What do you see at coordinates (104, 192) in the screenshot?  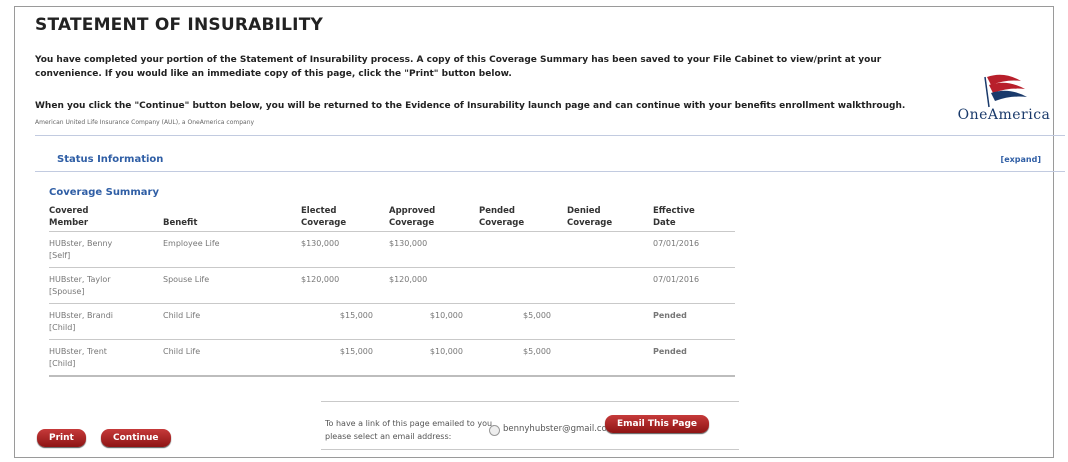 I see `coverage-summary-title: Coverage Summary` at bounding box center [104, 192].